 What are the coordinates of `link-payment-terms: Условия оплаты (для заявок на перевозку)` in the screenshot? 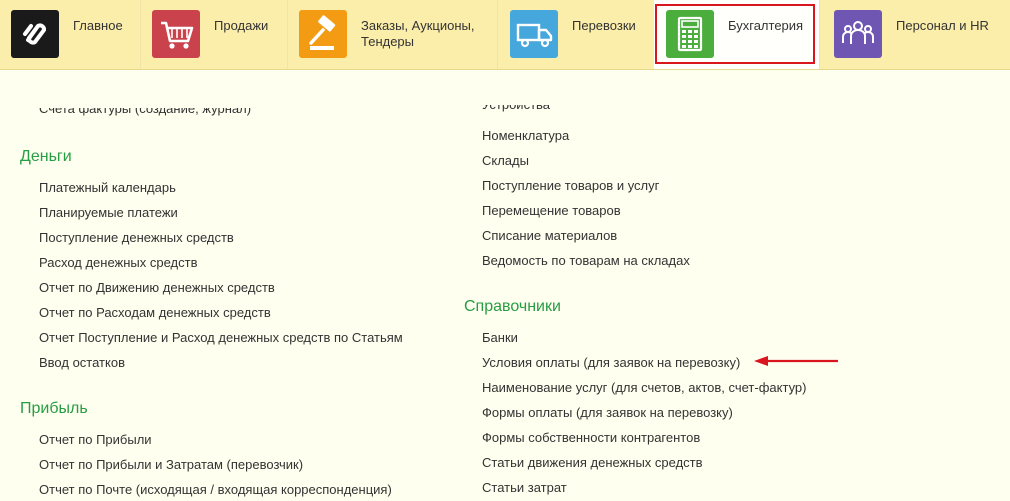 It's located at (611, 363).